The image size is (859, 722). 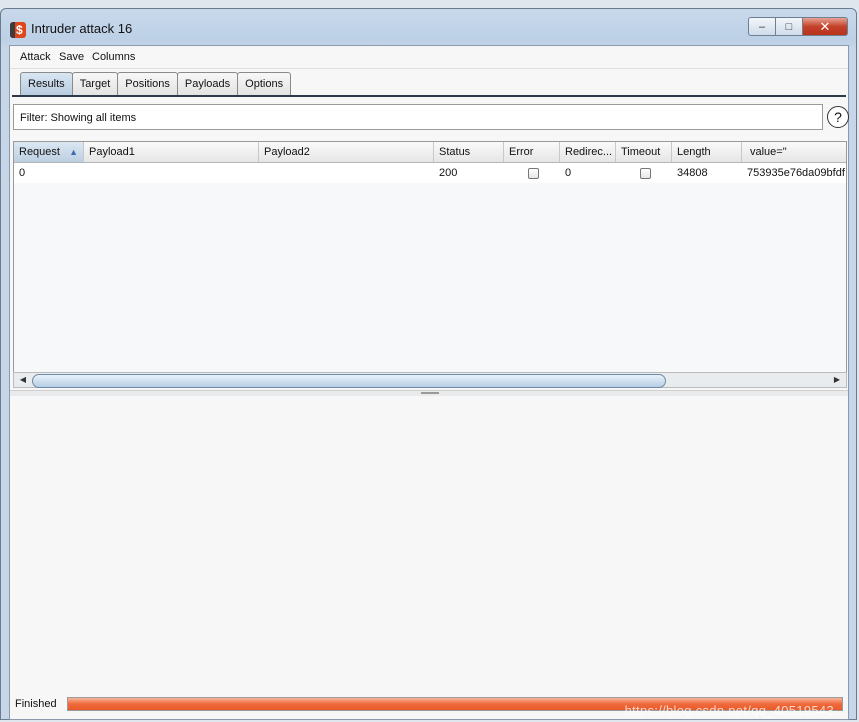 I want to click on scroll-left-icon: ◀, so click(x=23, y=380).